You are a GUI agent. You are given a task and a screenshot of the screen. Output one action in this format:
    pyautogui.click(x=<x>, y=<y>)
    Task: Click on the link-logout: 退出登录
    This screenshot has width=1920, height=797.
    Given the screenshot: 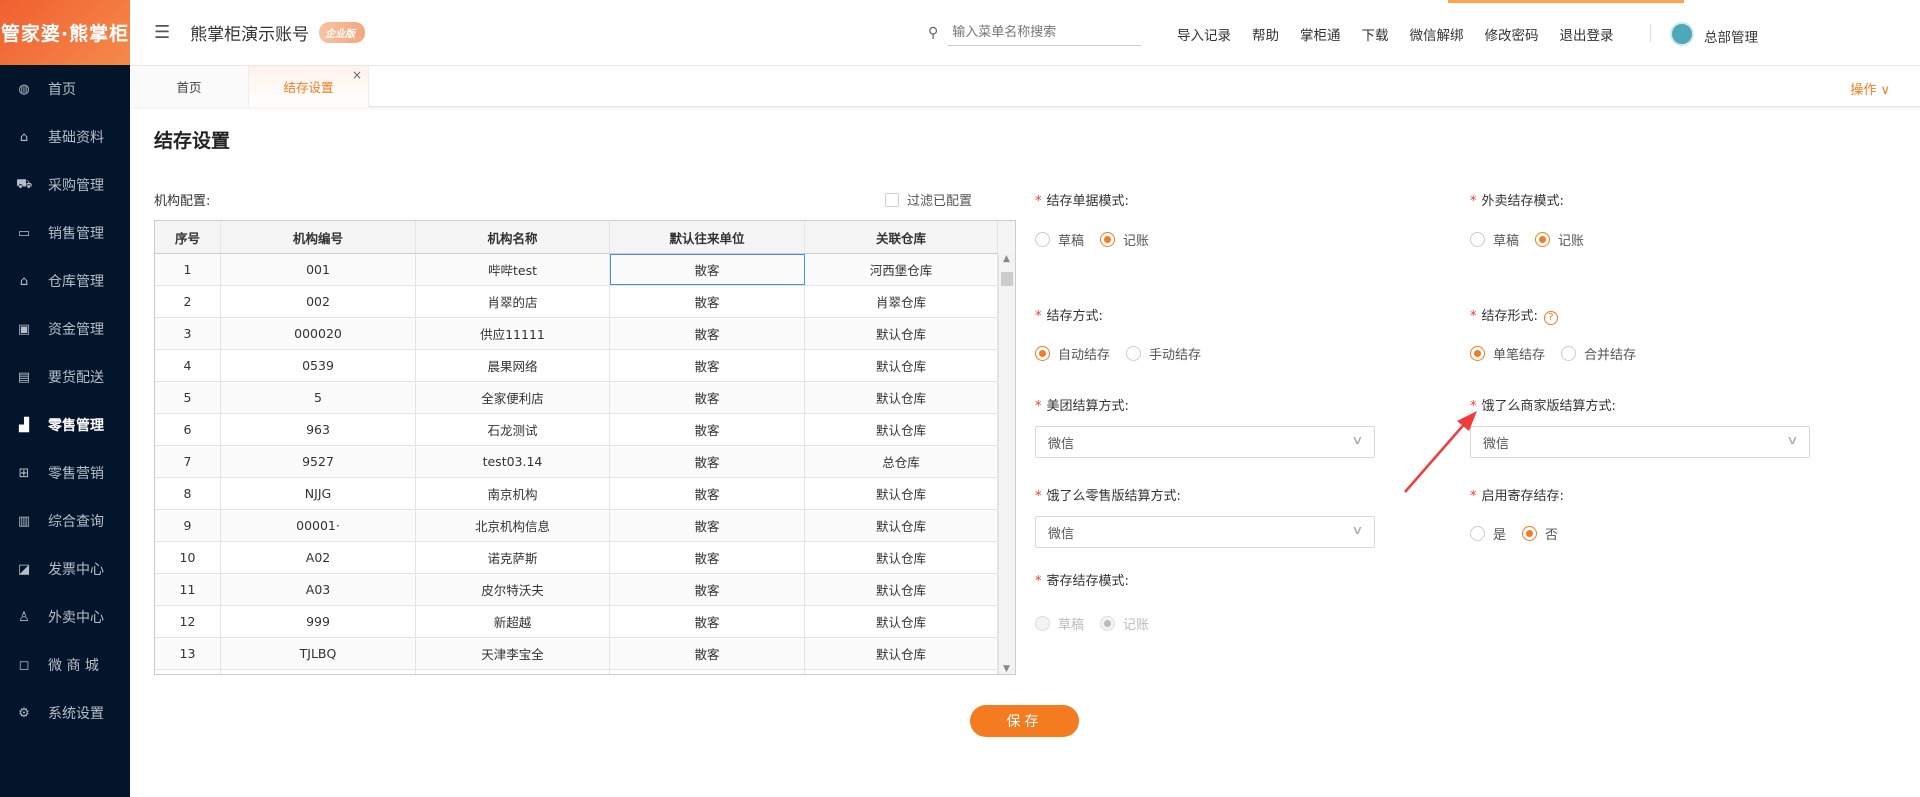 What is the action you would take?
    pyautogui.click(x=1587, y=34)
    